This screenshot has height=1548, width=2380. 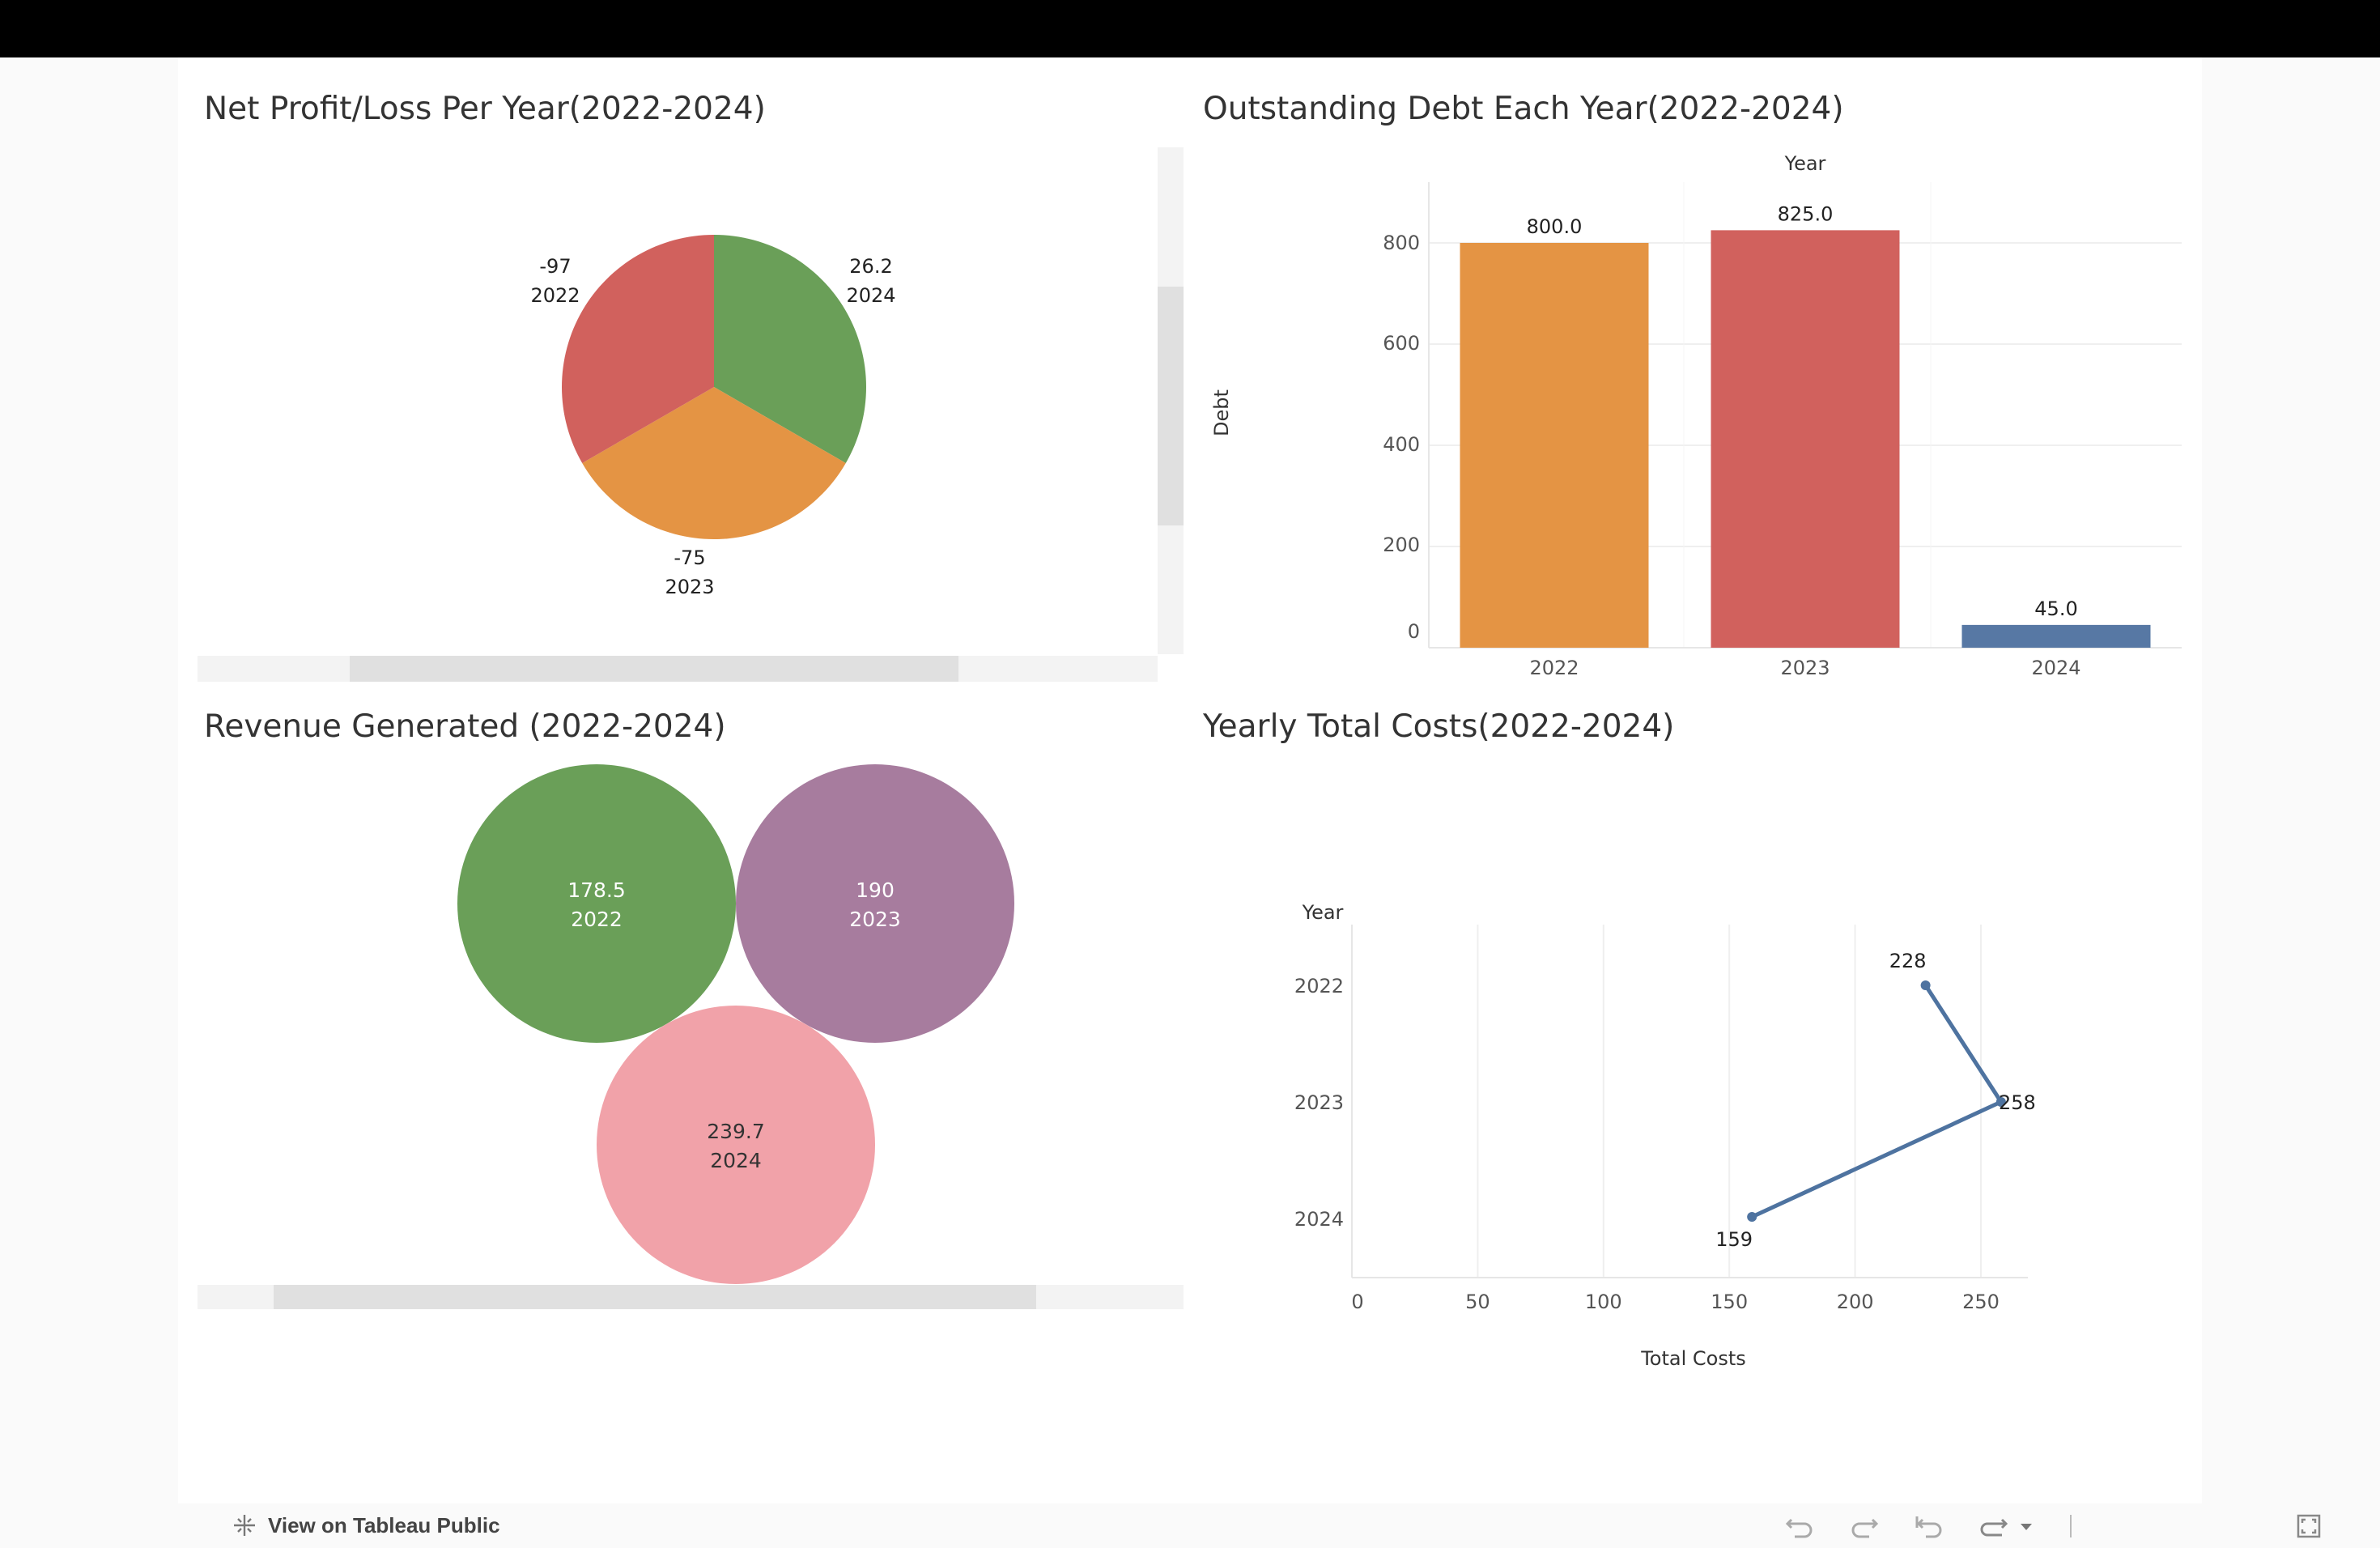 I want to click on bubble-year-label: 2023, so click(x=875, y=920).